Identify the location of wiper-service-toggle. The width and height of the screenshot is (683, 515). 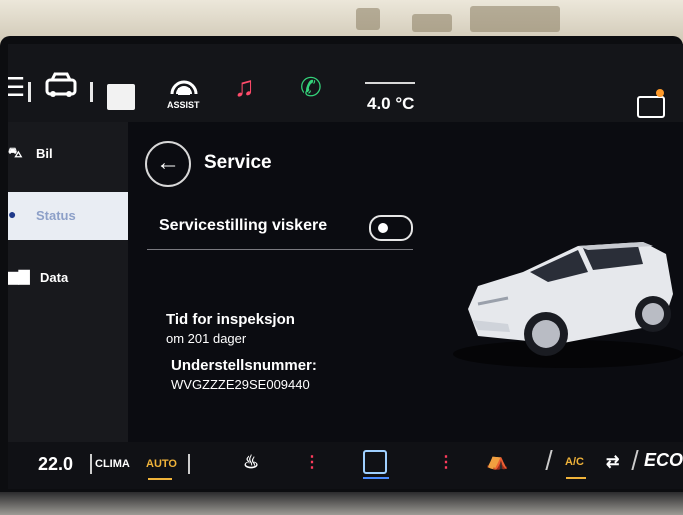
(391, 228).